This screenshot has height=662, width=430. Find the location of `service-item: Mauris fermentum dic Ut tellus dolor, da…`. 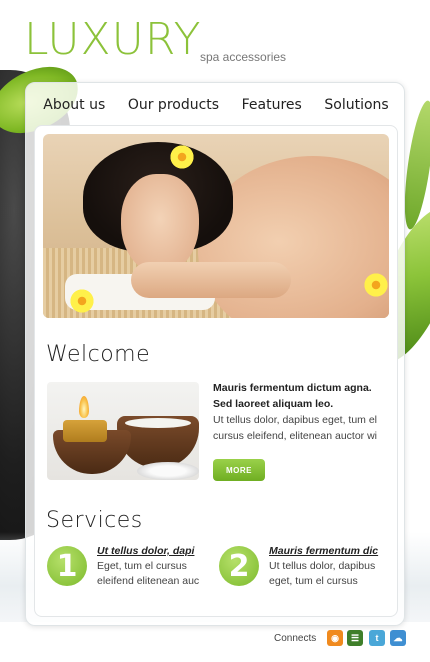

service-item: Mauris fermentum dic Ut tellus dolor, da… is located at coordinates (329, 566).